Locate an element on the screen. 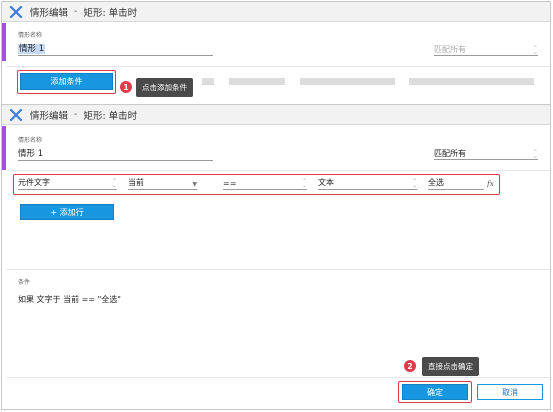  main-case-name-value: 情形 1 is located at coordinates (31, 154).